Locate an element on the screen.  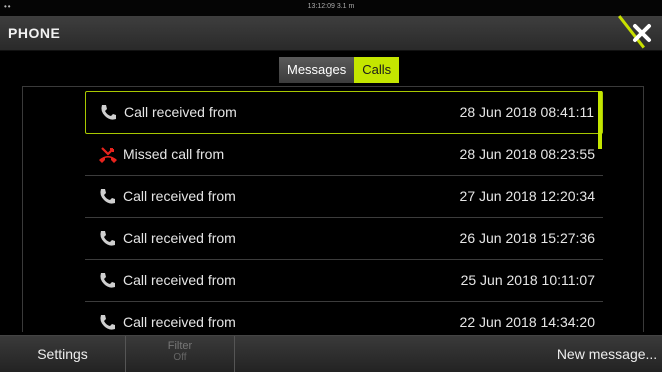
tab-calls: Calls is located at coordinates (377, 70).